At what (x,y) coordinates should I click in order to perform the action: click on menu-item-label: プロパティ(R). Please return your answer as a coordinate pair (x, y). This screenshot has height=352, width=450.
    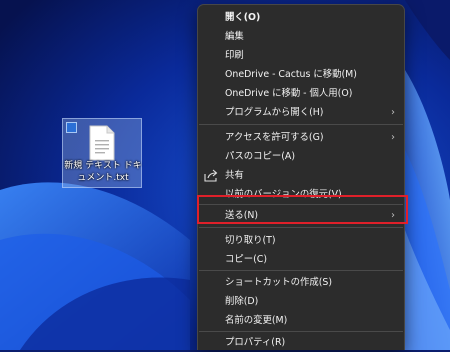
    Looking at the image, I should click on (255, 342).